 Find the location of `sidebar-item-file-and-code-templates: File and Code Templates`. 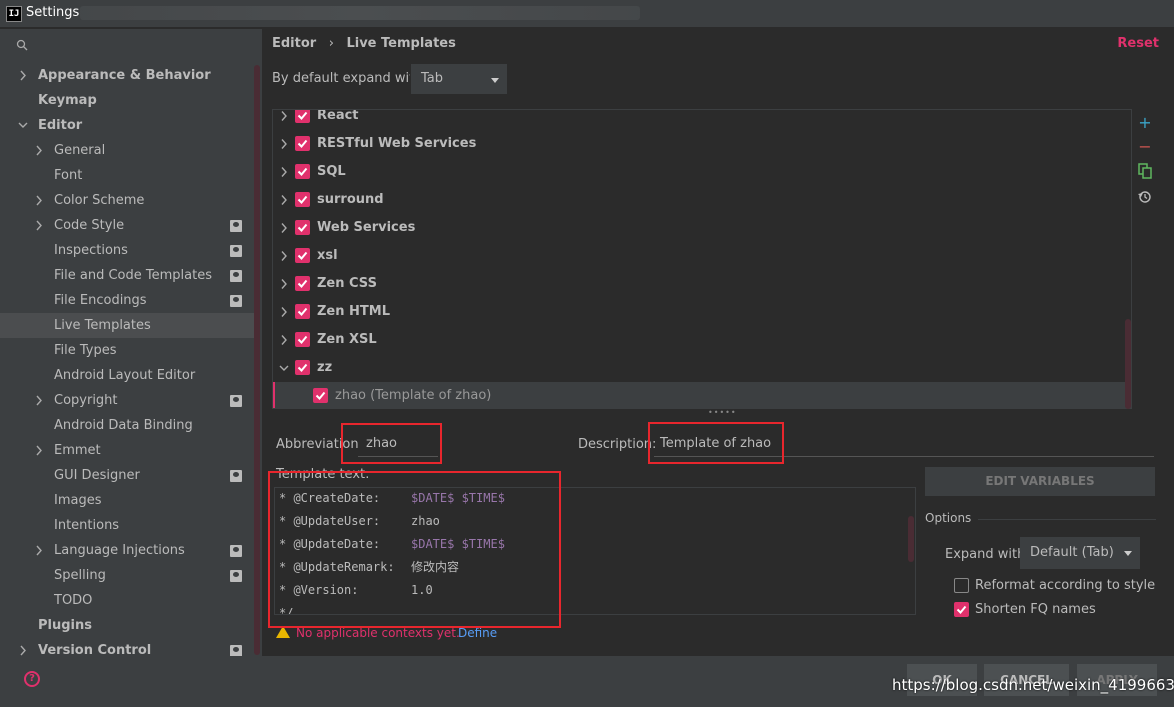

sidebar-item-file-and-code-templates: File and Code Templates is located at coordinates (127, 275).